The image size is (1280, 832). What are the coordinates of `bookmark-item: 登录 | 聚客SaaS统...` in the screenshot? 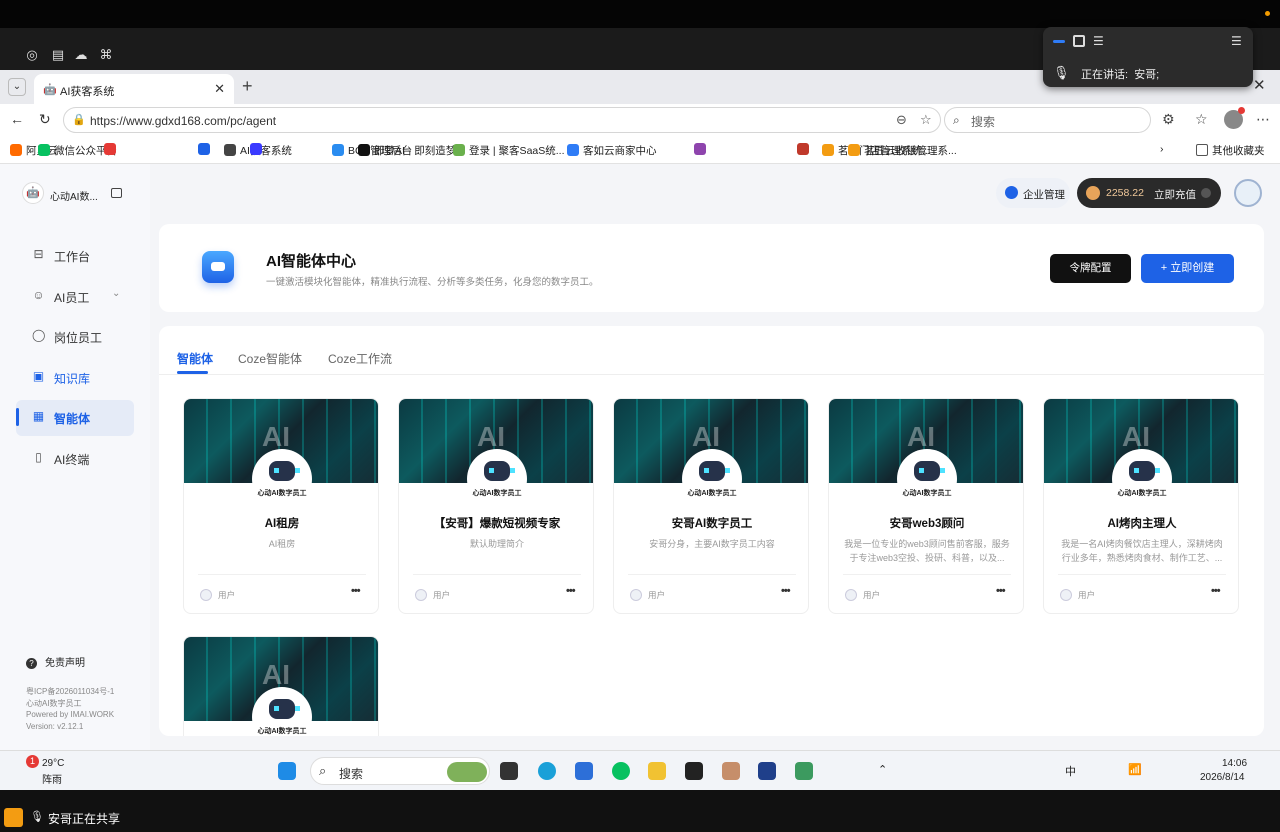 It's located at (509, 150).